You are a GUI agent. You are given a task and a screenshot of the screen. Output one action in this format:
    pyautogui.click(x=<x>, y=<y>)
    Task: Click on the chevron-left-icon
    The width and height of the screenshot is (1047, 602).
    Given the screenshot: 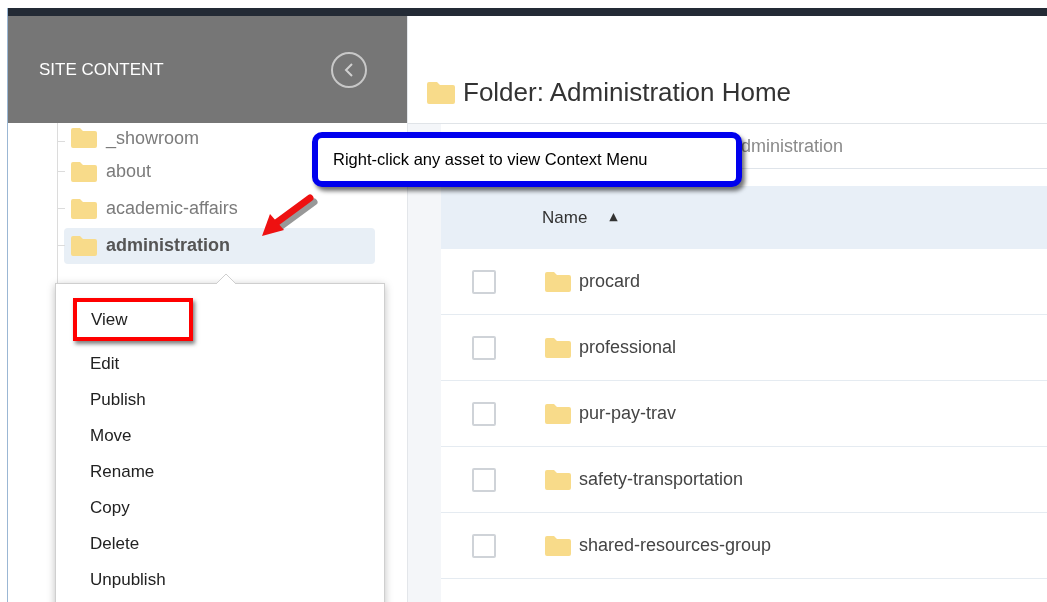 What is the action you would take?
    pyautogui.click(x=349, y=69)
    